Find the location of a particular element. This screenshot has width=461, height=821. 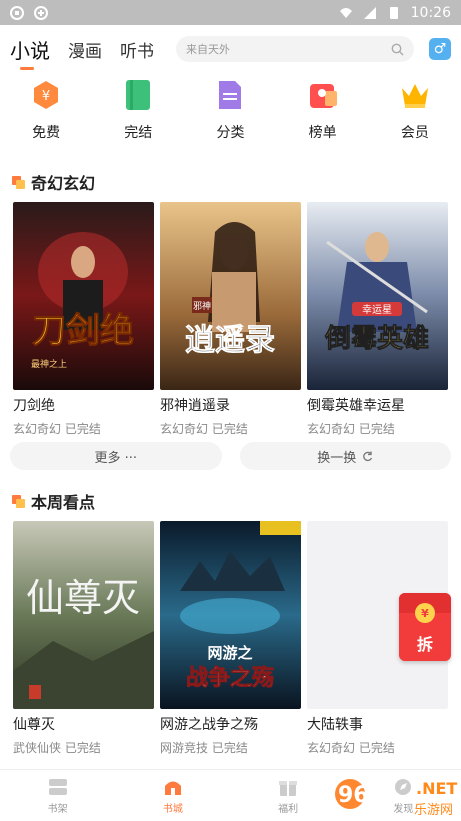

site-watermark: 962 .NET 乐游网 is located at coordinates (396, 798).